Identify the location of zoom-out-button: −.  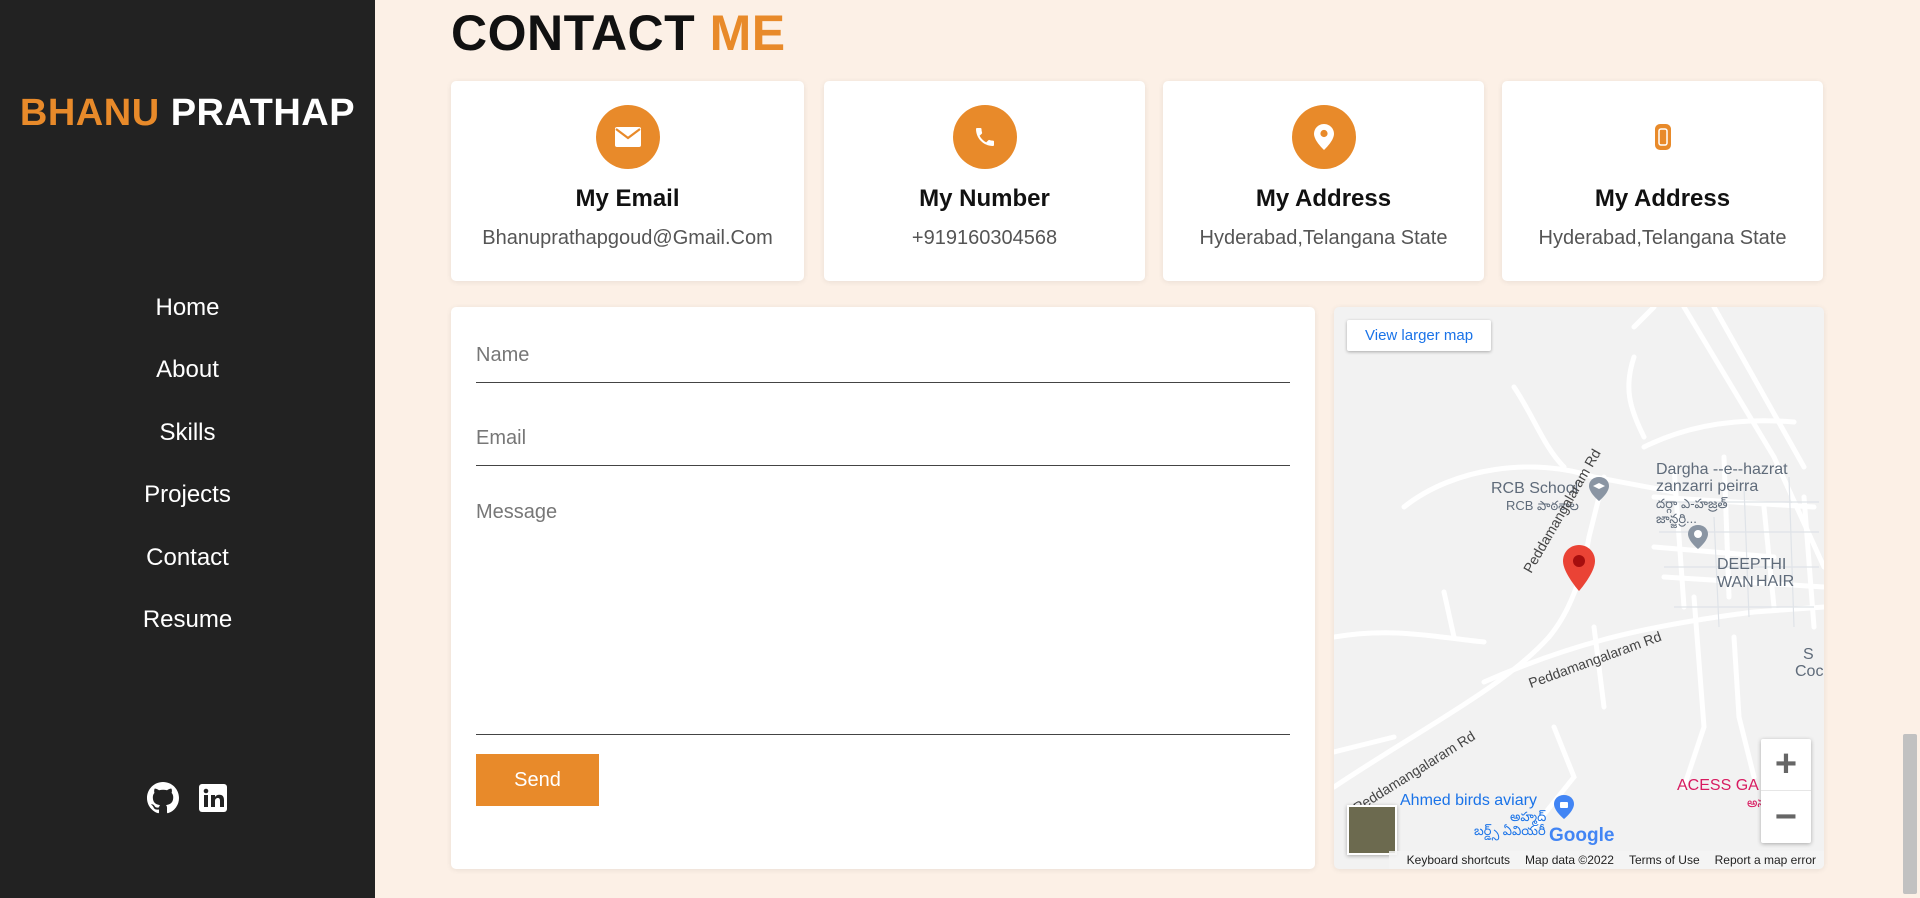
(1786, 817).